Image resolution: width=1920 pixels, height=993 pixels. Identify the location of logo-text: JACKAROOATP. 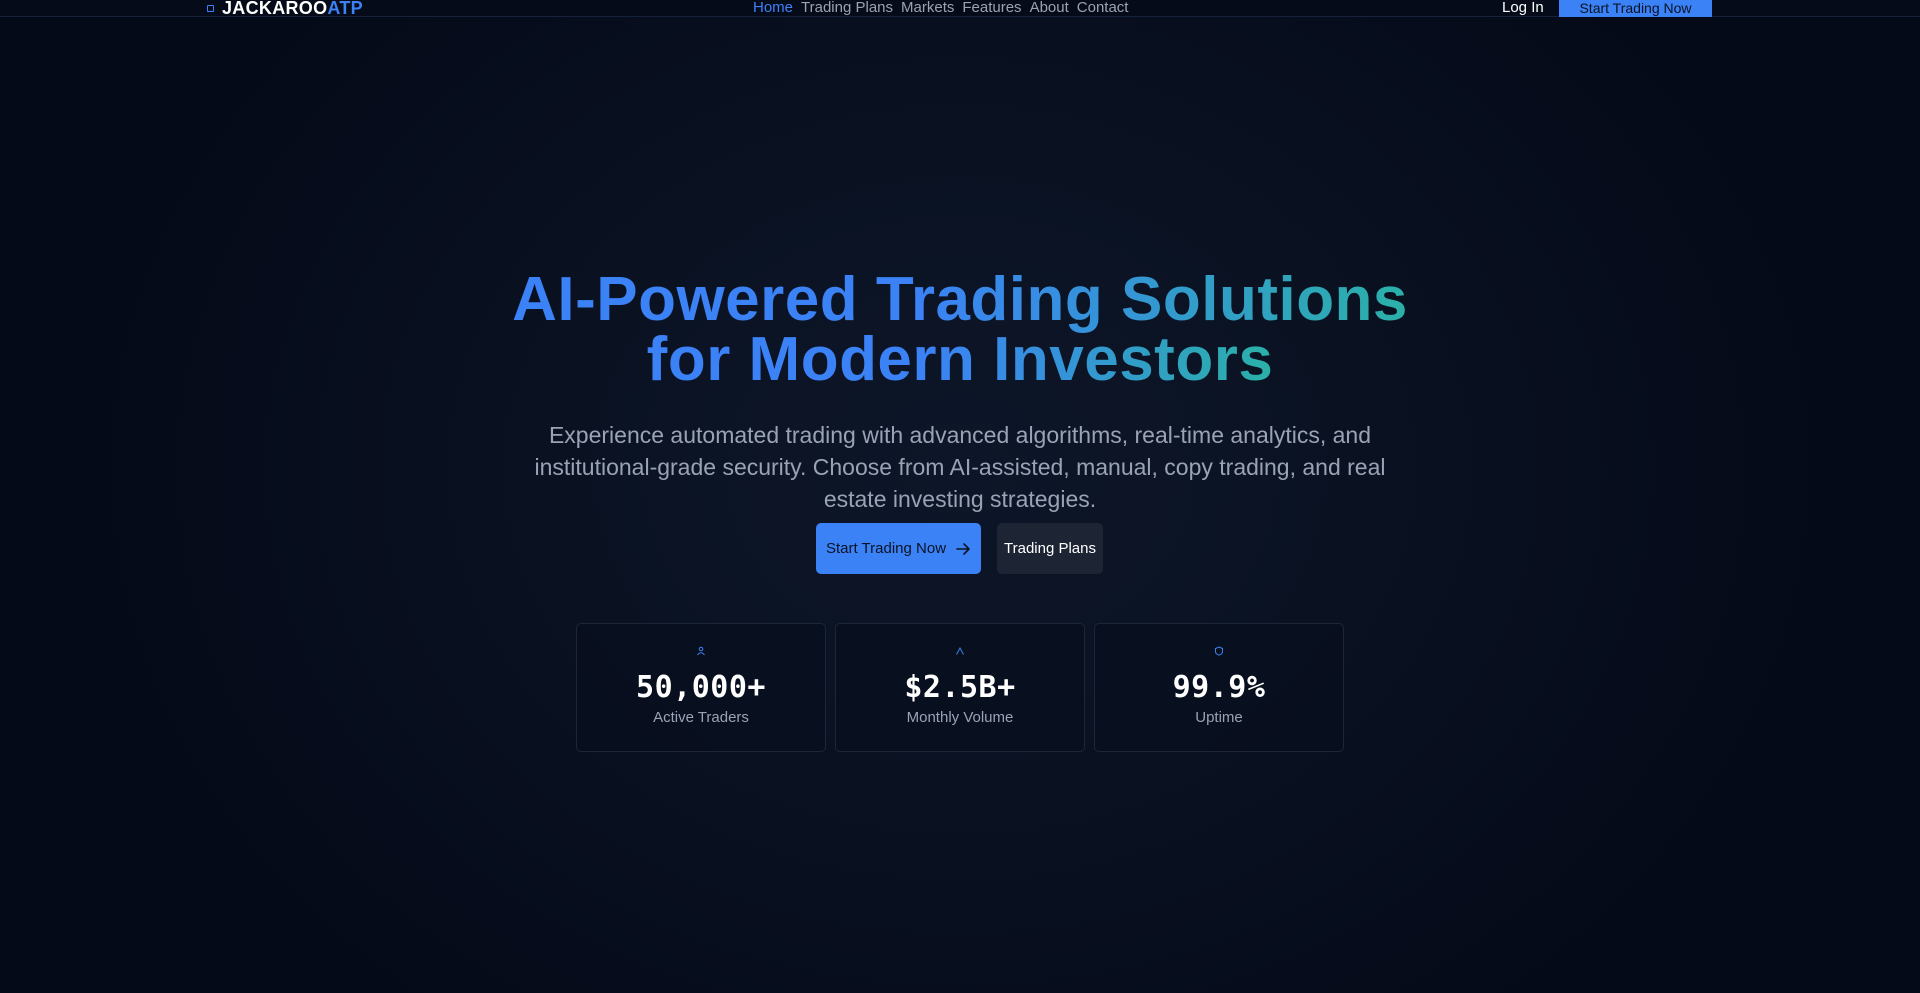
(292, 9).